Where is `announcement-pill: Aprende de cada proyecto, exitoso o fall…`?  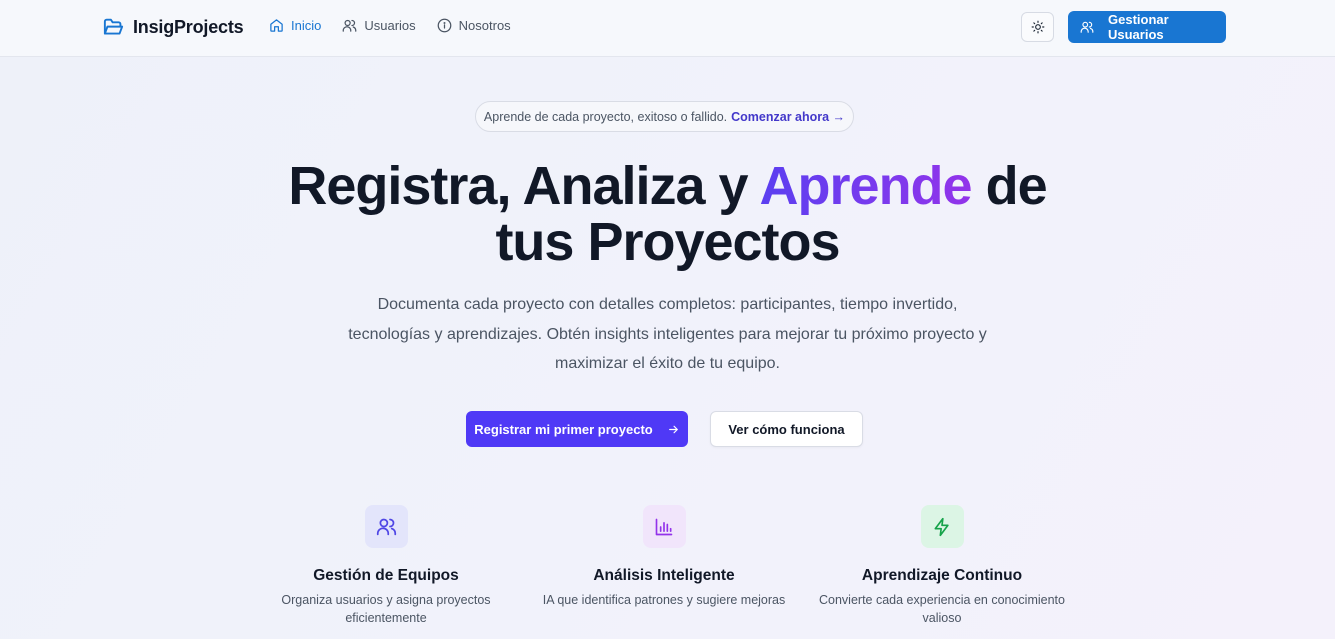 announcement-pill: Aprende de cada proyecto, exitoso o fall… is located at coordinates (664, 116).